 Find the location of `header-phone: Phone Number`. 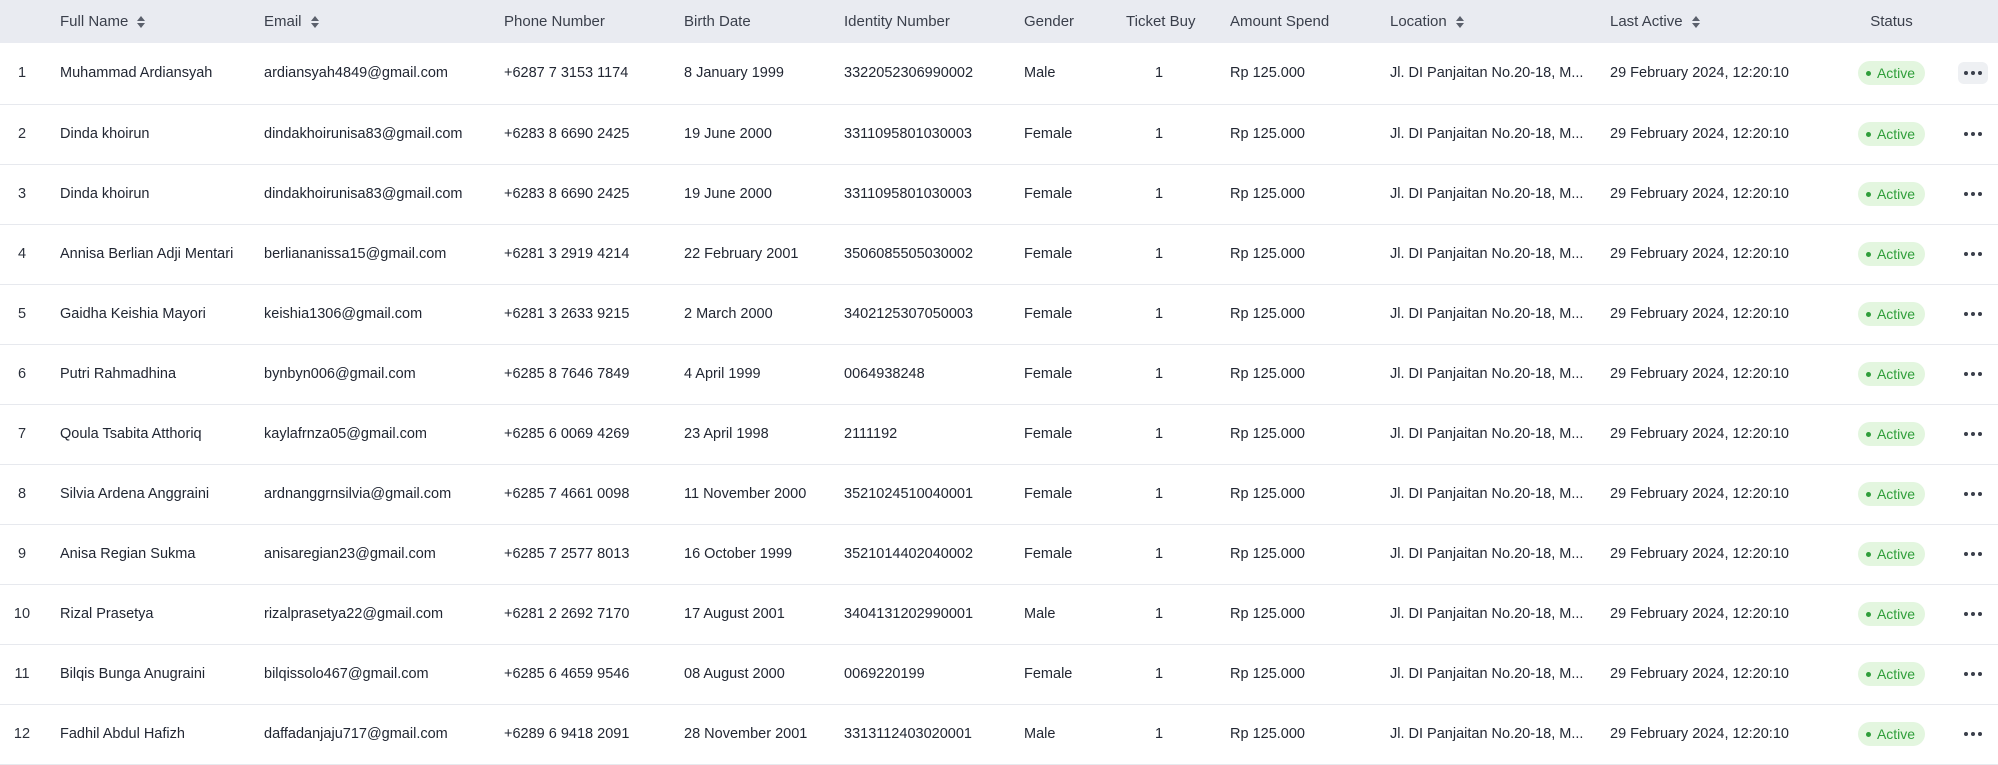

header-phone: Phone Number is located at coordinates (554, 21).